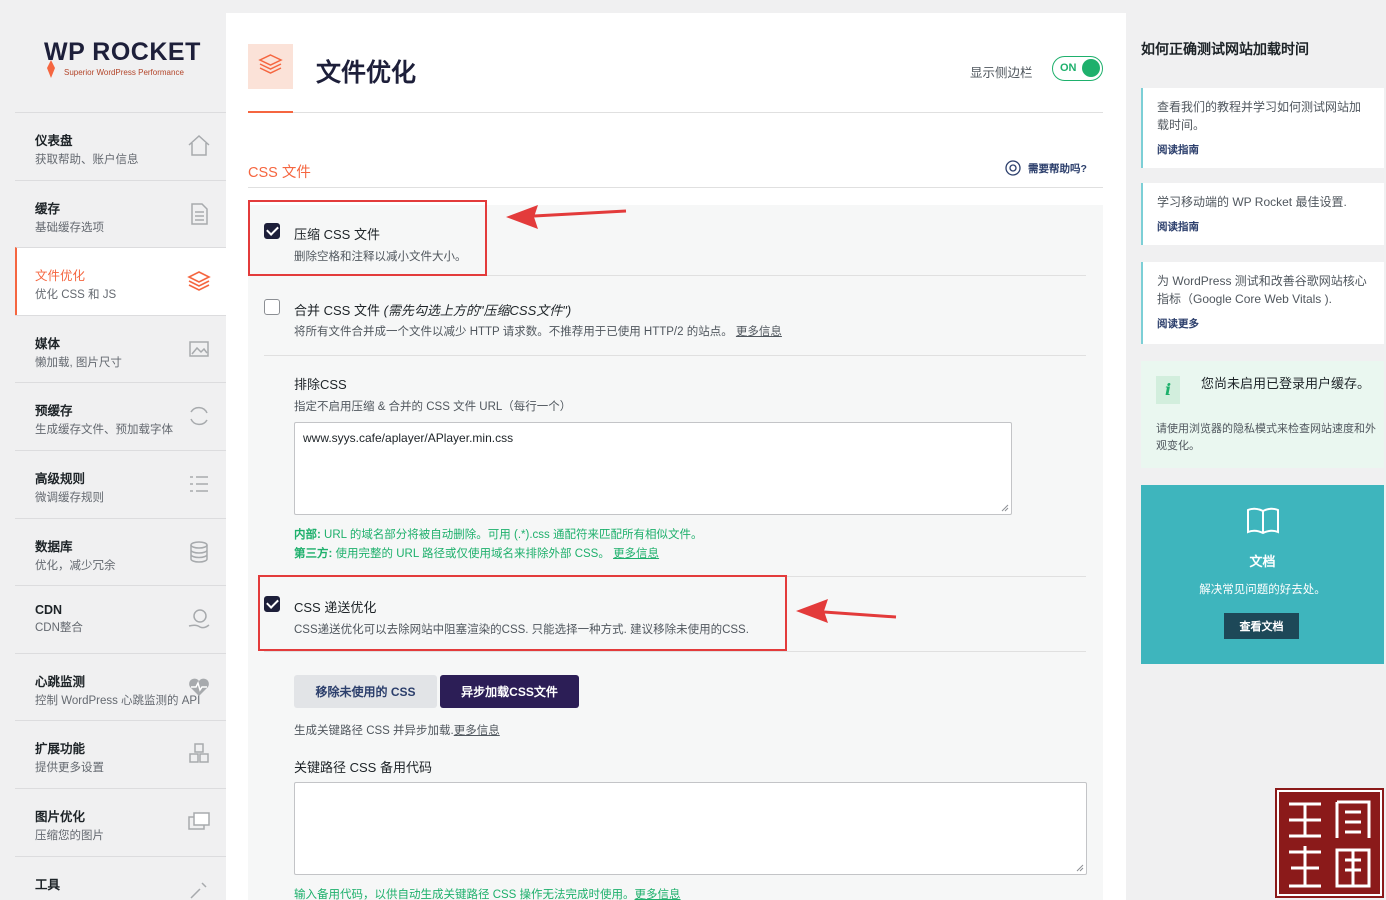 The height and width of the screenshot is (900, 1386). What do you see at coordinates (198, 890) in the screenshot?
I see `tools-icon` at bounding box center [198, 890].